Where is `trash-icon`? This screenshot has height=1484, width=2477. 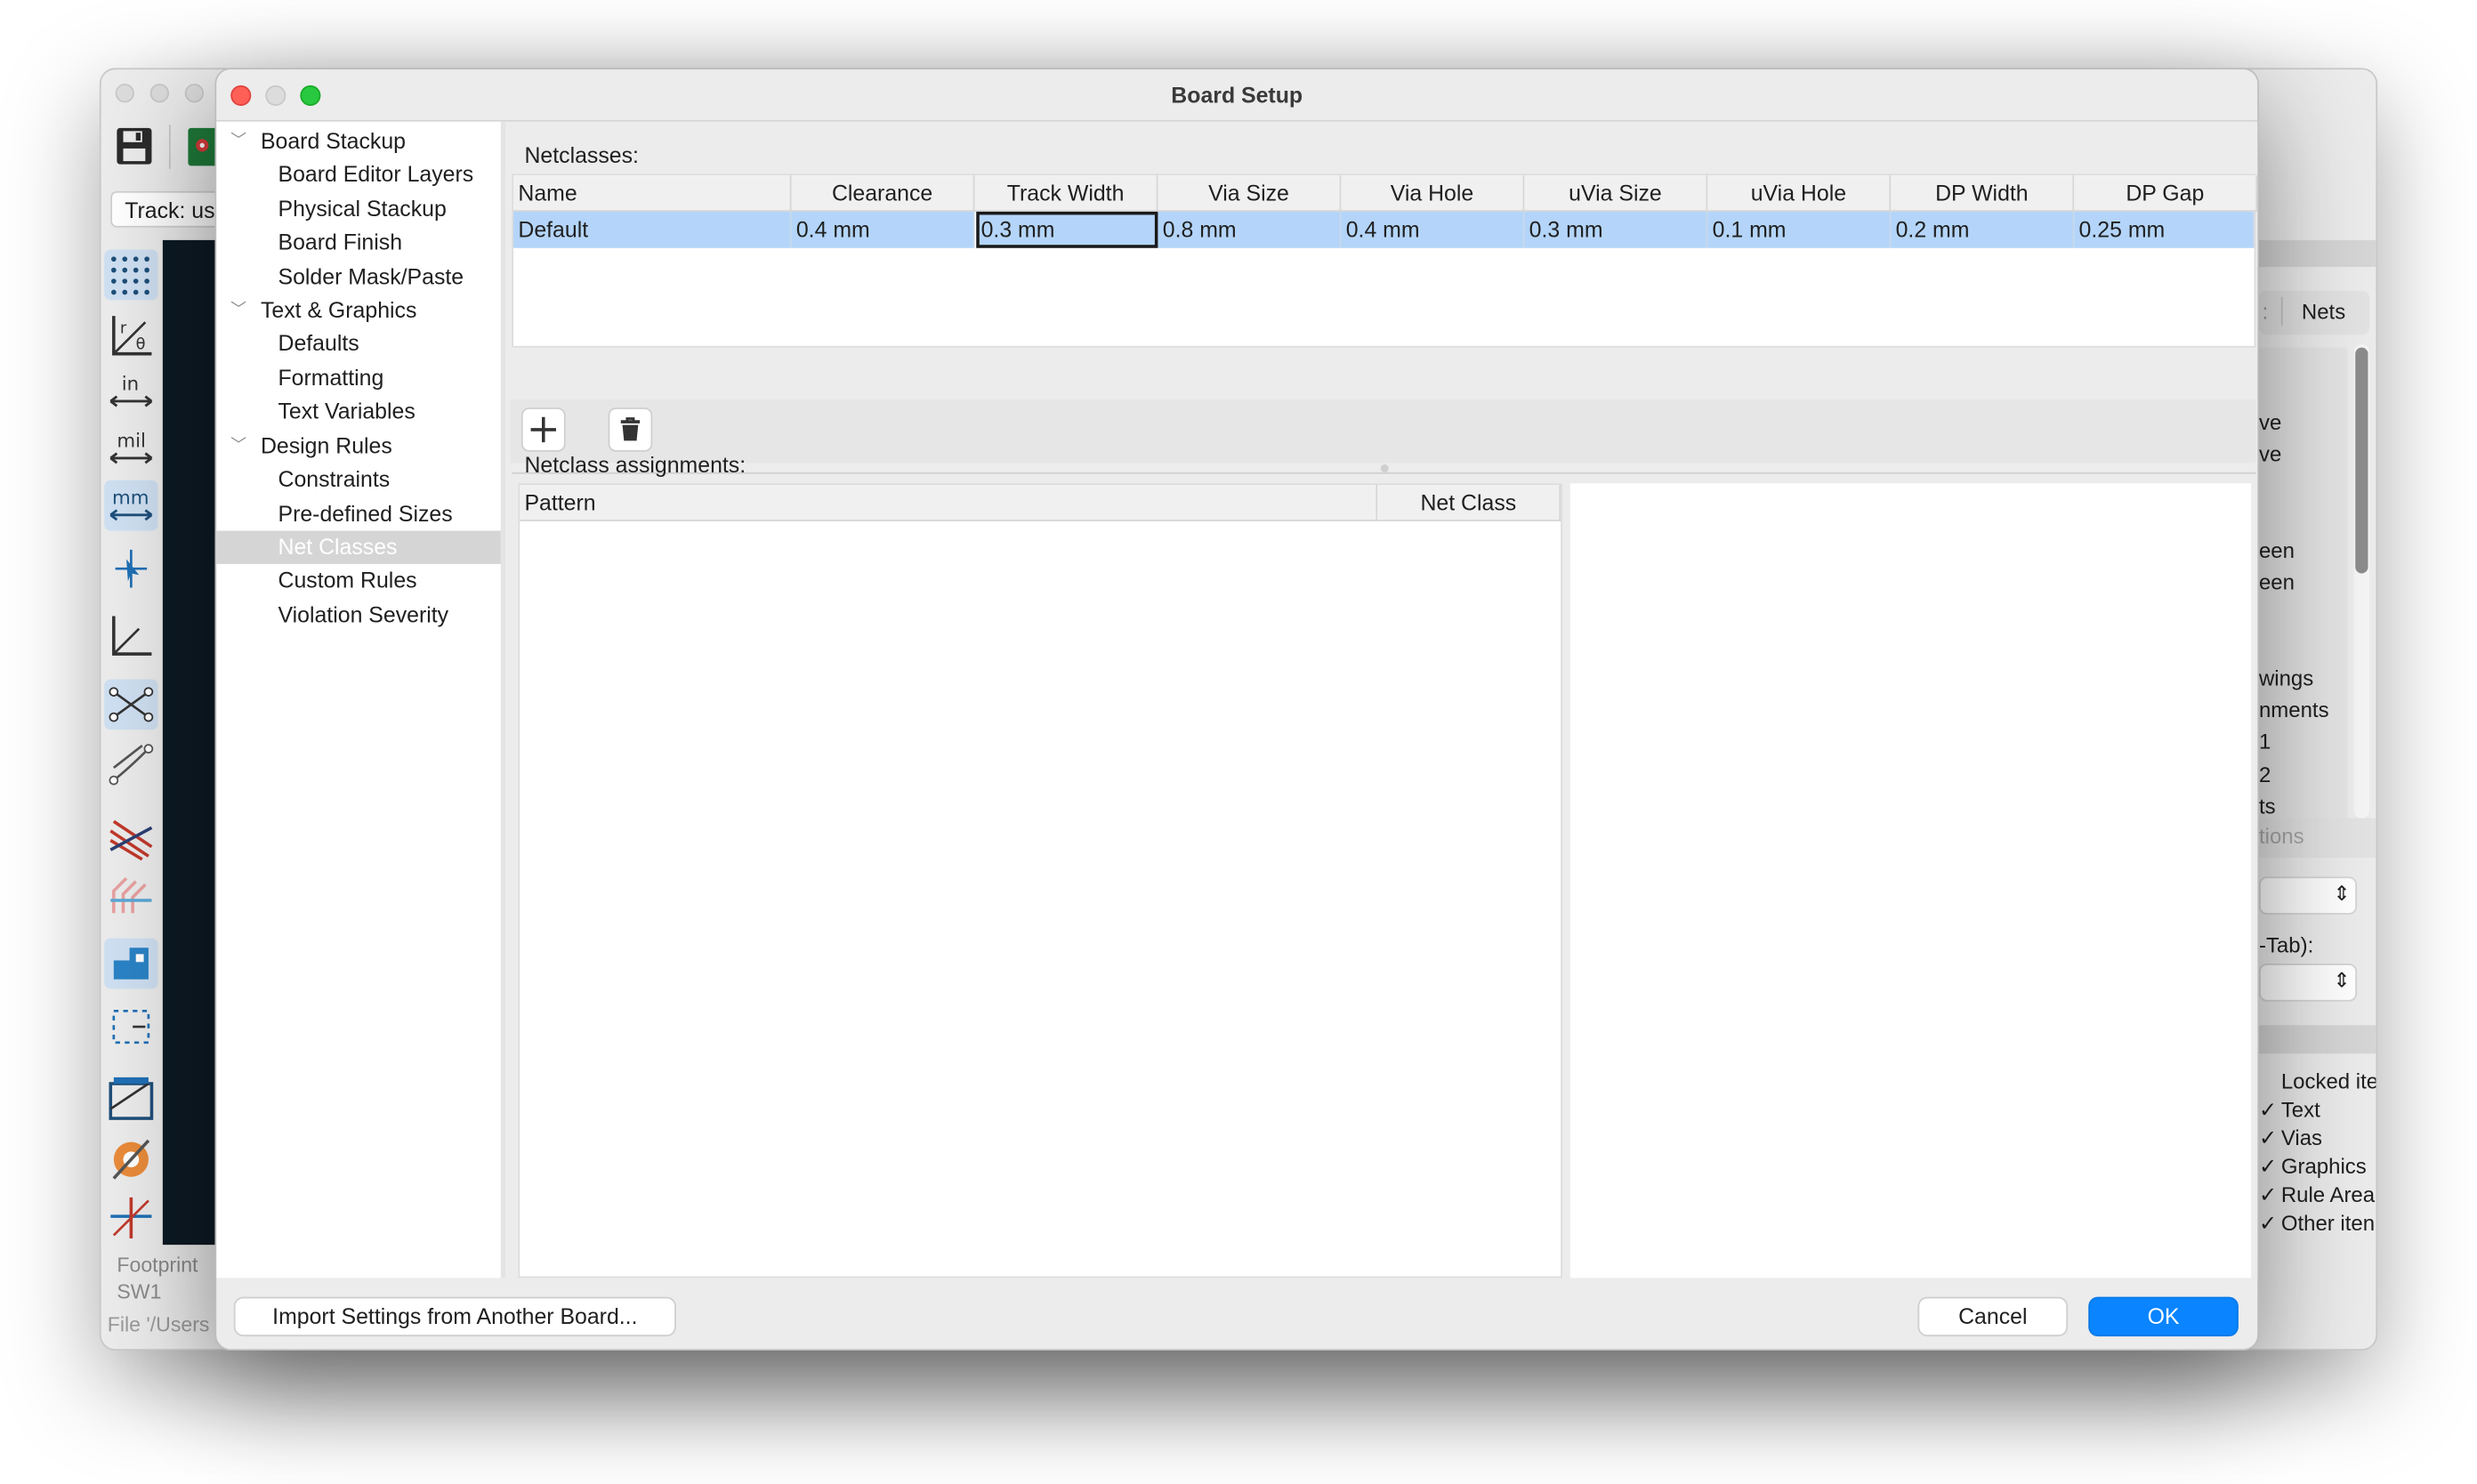 trash-icon is located at coordinates (630, 429).